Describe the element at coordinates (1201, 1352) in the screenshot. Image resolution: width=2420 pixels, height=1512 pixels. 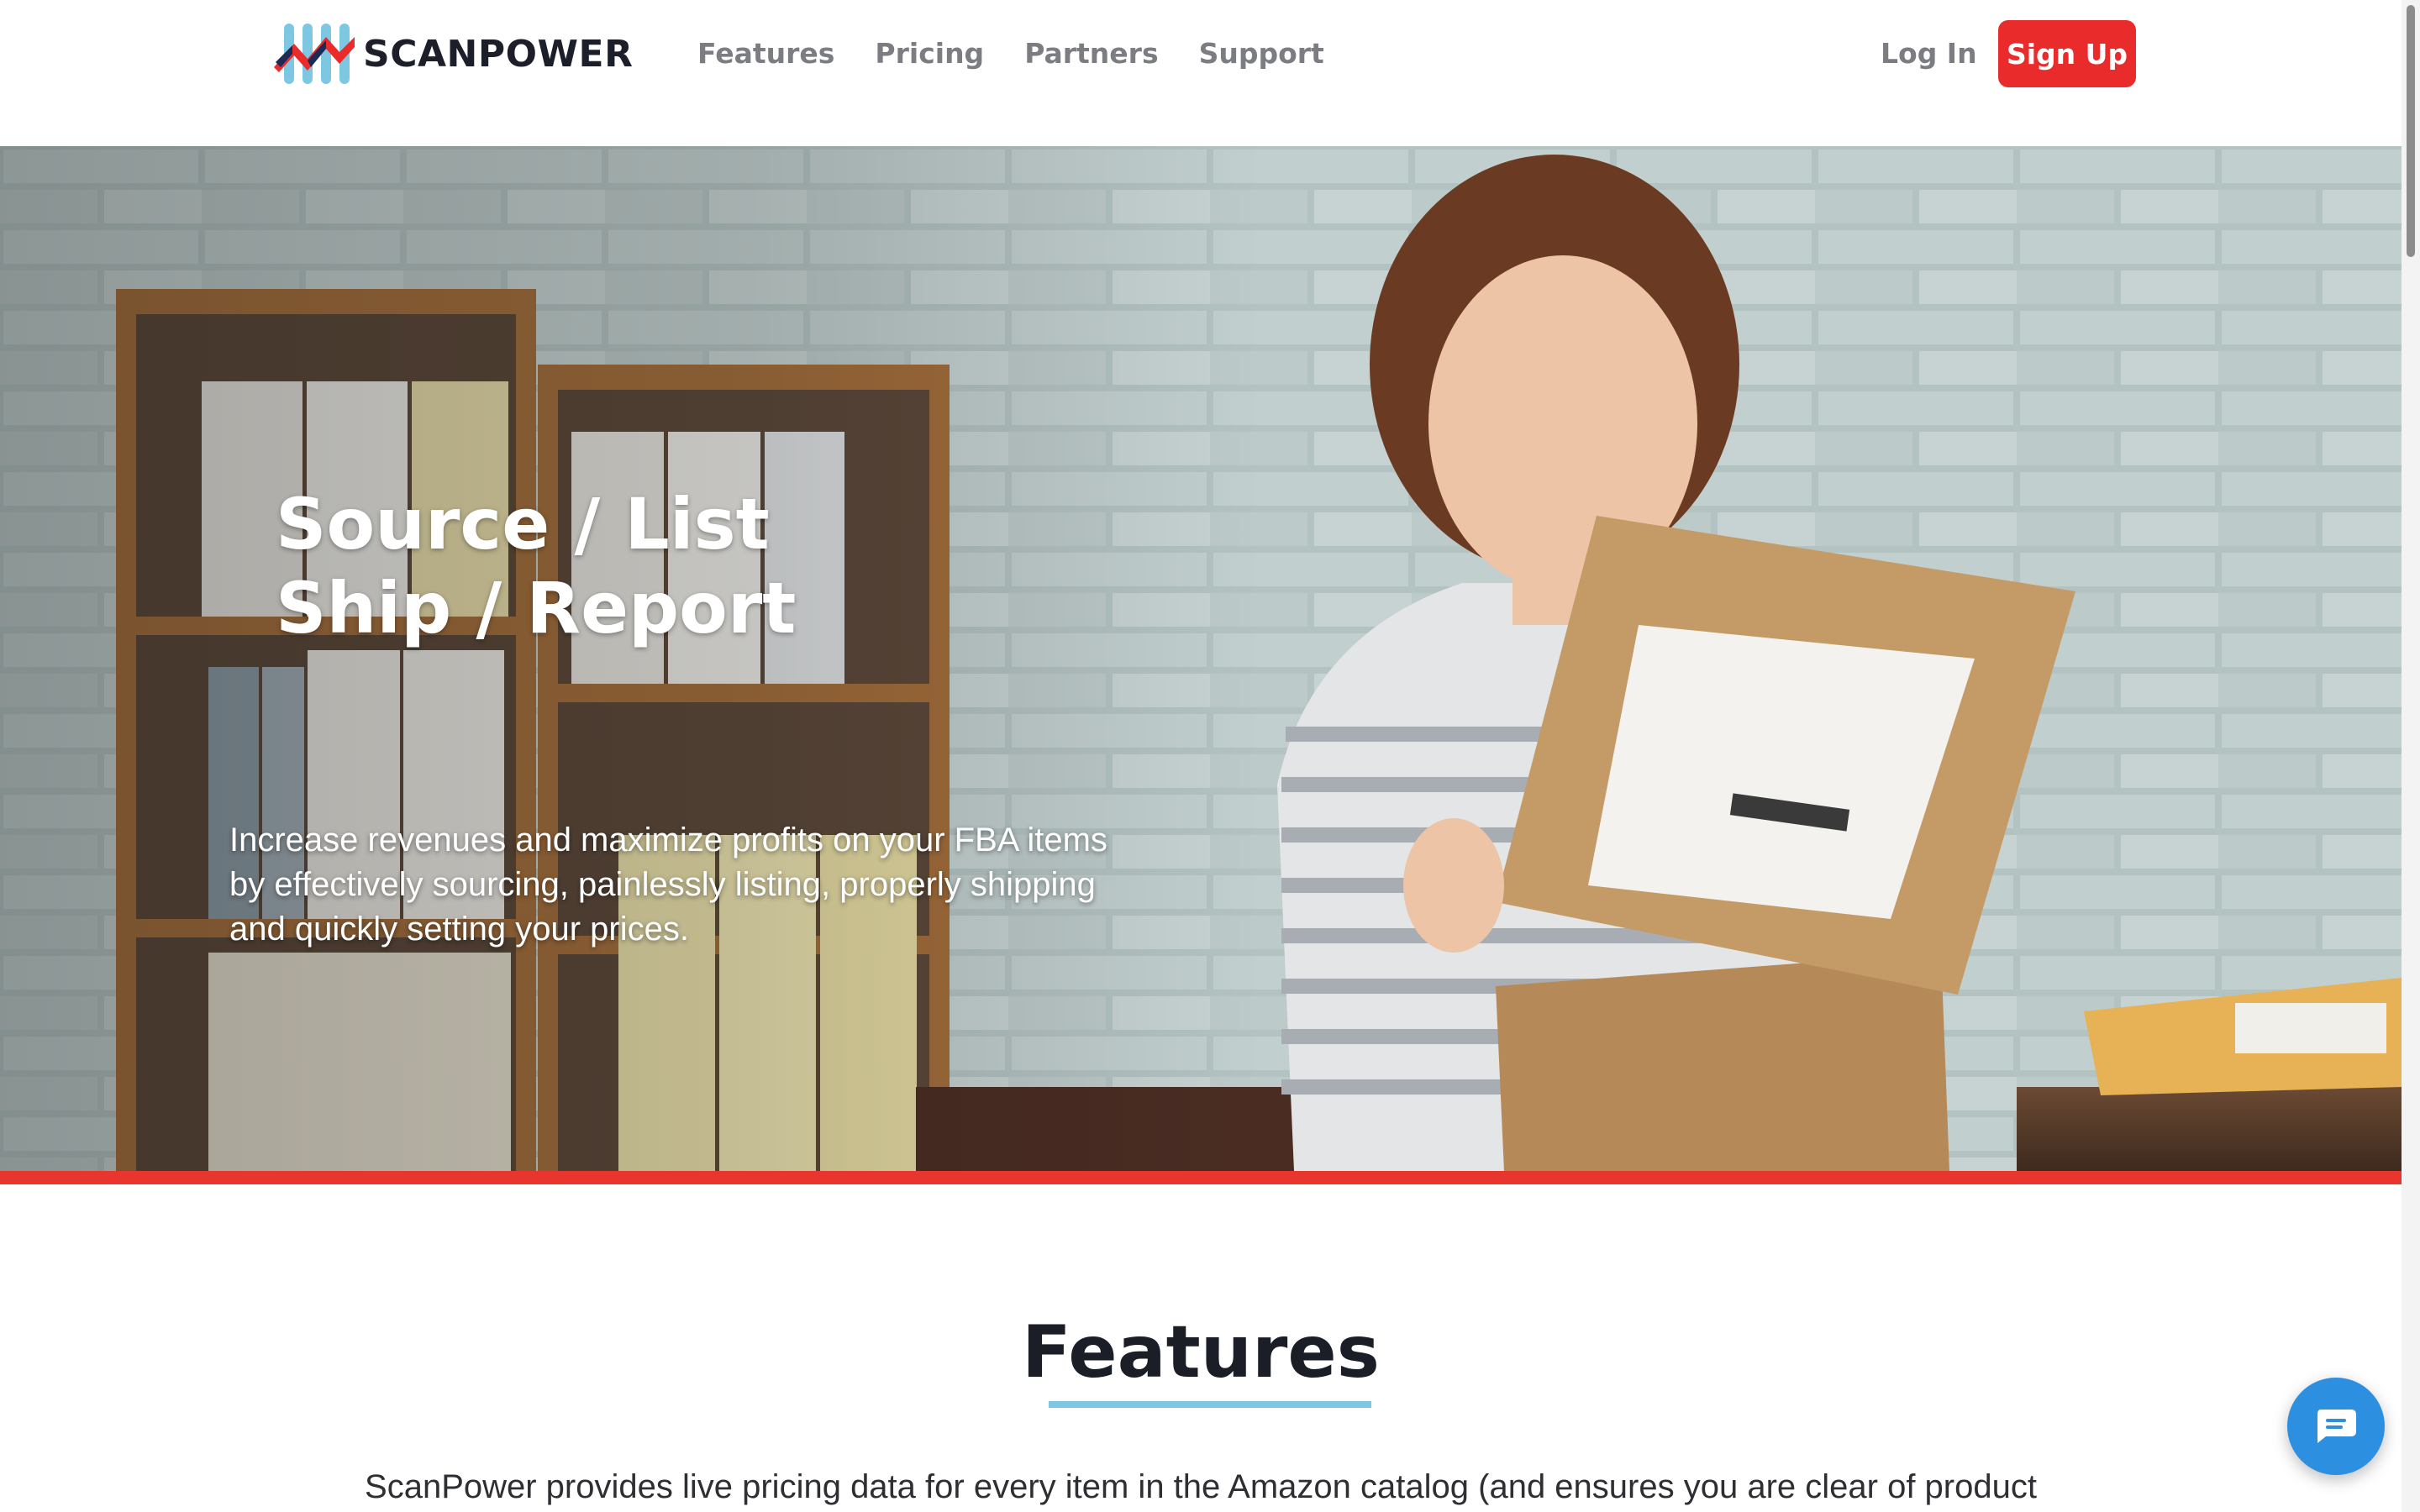
I see `features-heading: Features` at that location.